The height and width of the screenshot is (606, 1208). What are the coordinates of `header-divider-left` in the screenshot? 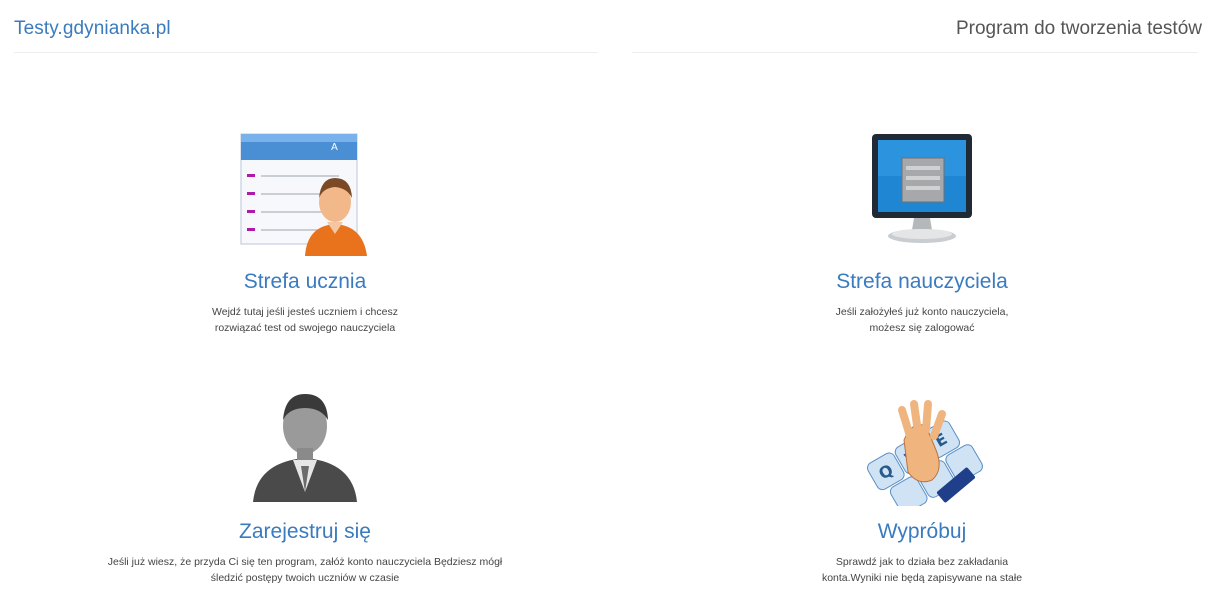 It's located at (306, 52).